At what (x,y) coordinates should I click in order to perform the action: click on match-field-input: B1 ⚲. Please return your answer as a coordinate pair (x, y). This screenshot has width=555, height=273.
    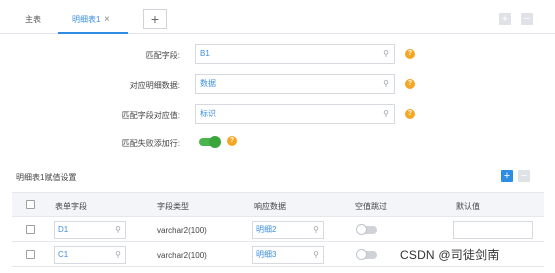
    Looking at the image, I should click on (295, 54).